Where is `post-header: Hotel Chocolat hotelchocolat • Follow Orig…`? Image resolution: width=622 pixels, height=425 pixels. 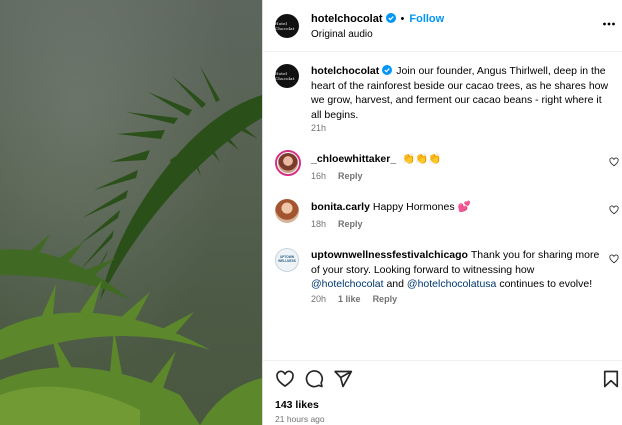 post-header: Hotel Chocolat hotelchocolat • Follow Orig… is located at coordinates (442, 26).